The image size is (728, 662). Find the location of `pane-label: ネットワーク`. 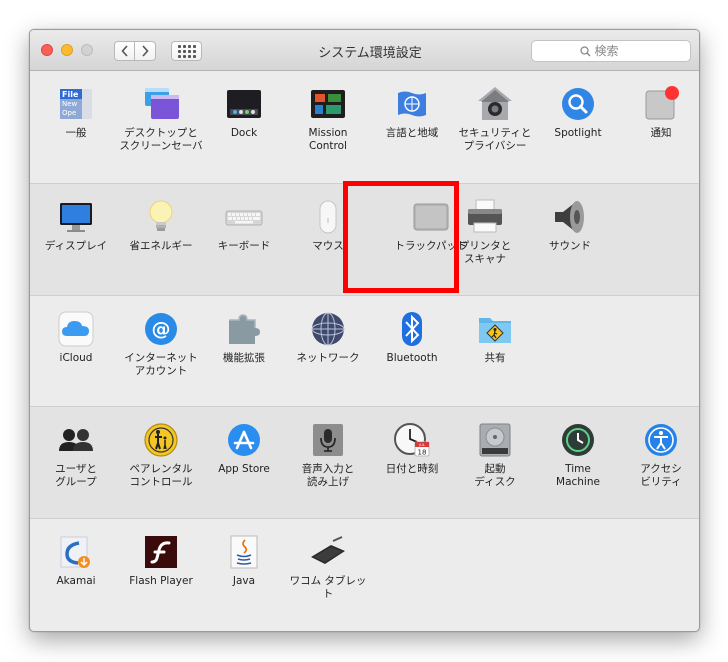

pane-label: ネットワーク is located at coordinates (328, 358).